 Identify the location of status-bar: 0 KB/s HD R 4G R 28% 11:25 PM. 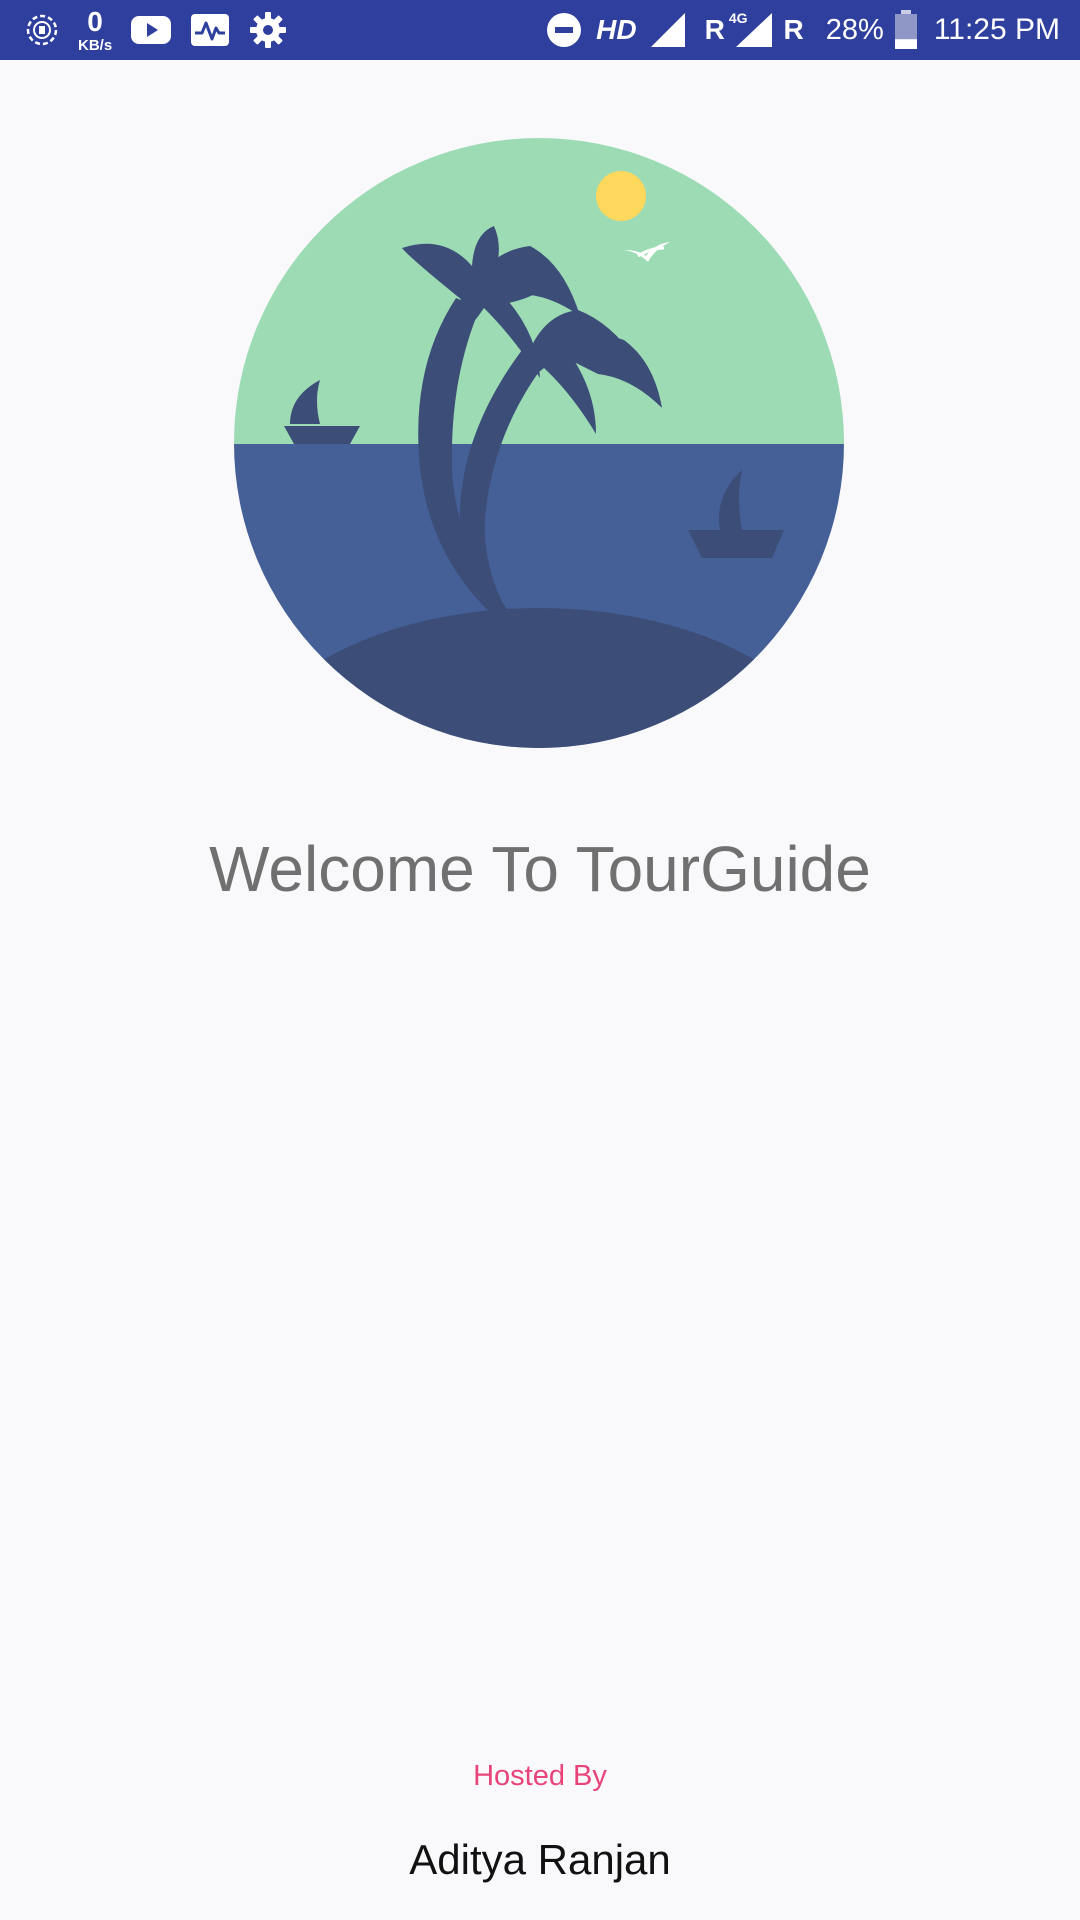
(540, 30).